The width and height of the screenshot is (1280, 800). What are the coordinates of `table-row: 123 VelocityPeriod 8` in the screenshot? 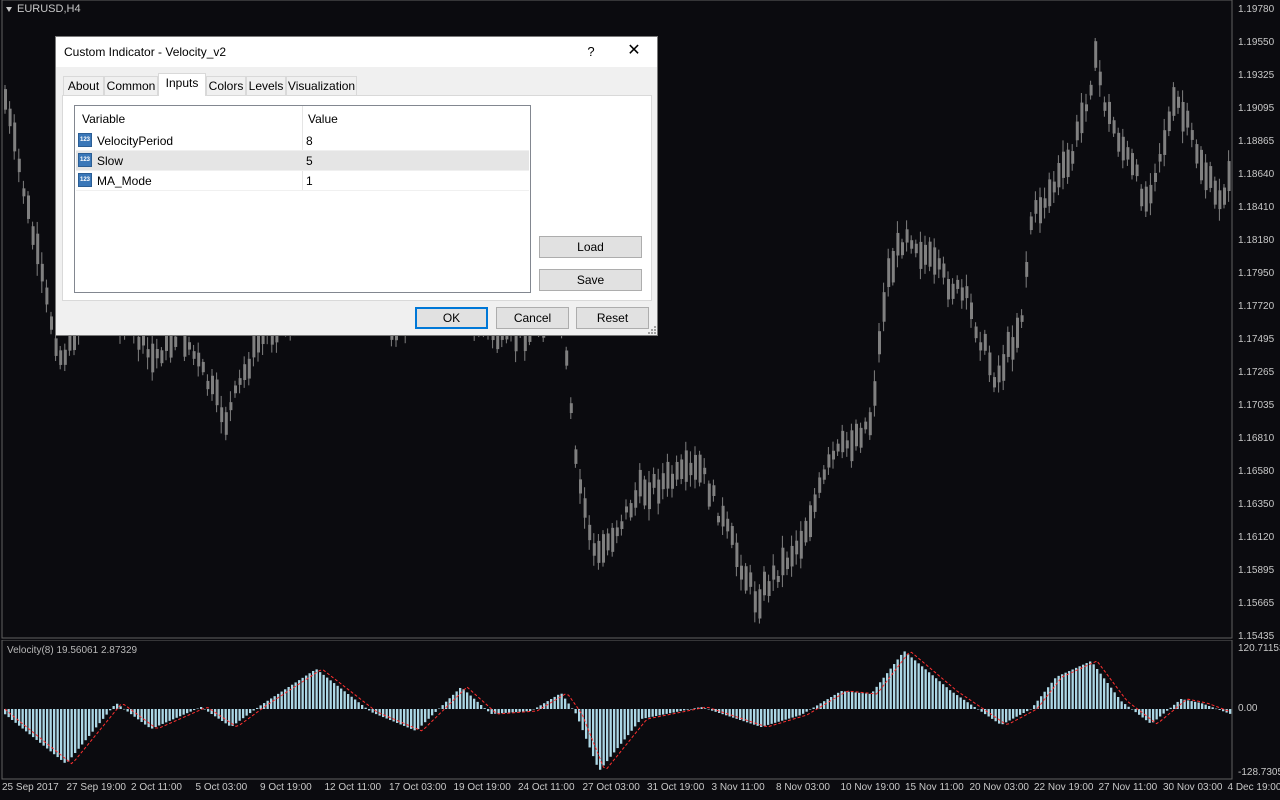 It's located at (302, 141).